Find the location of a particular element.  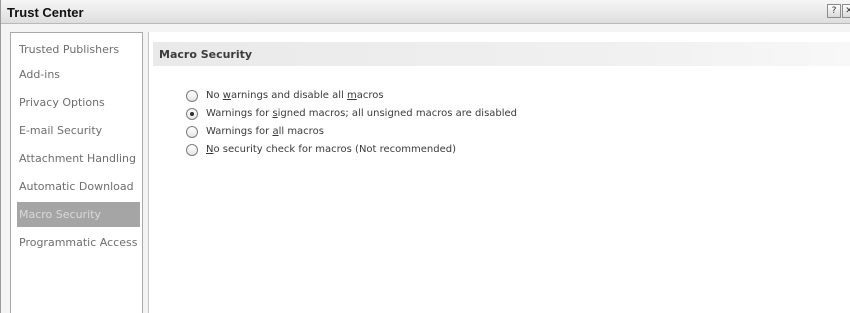

title-bar: Trust Center ? ✕ is located at coordinates (425, 12).